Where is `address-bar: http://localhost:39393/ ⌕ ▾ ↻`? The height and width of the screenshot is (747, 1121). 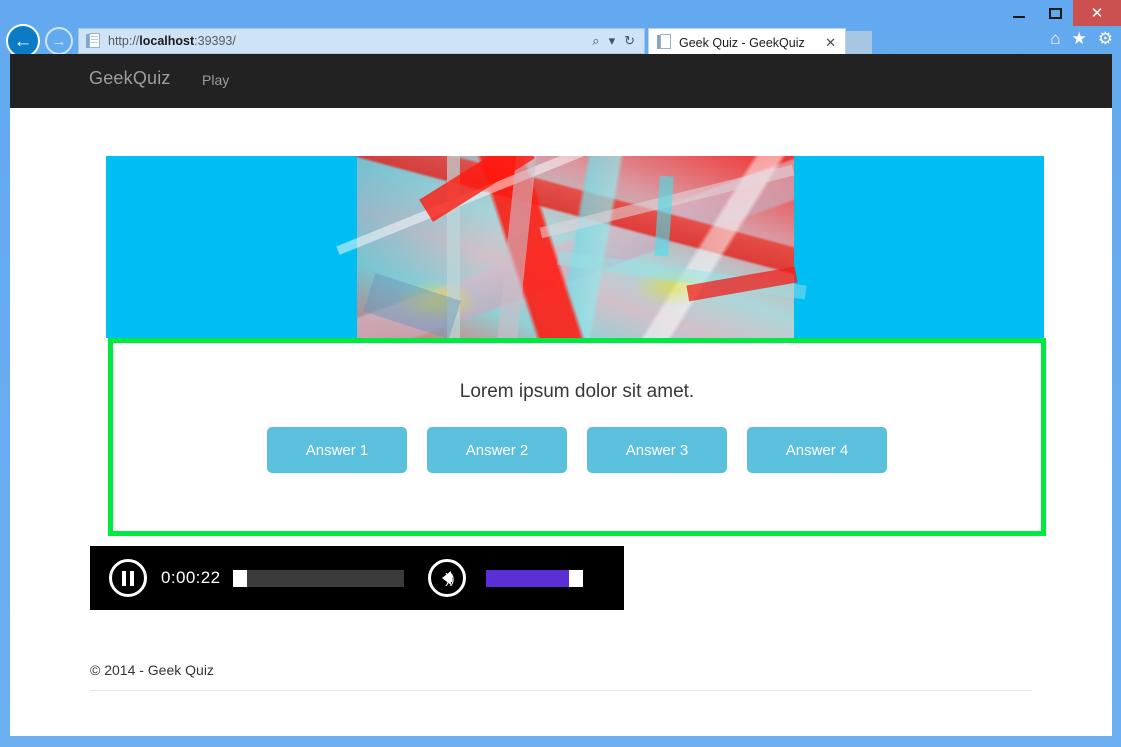
address-bar: http://localhost:39393/ ⌕ ▾ ↻ is located at coordinates (361, 41).